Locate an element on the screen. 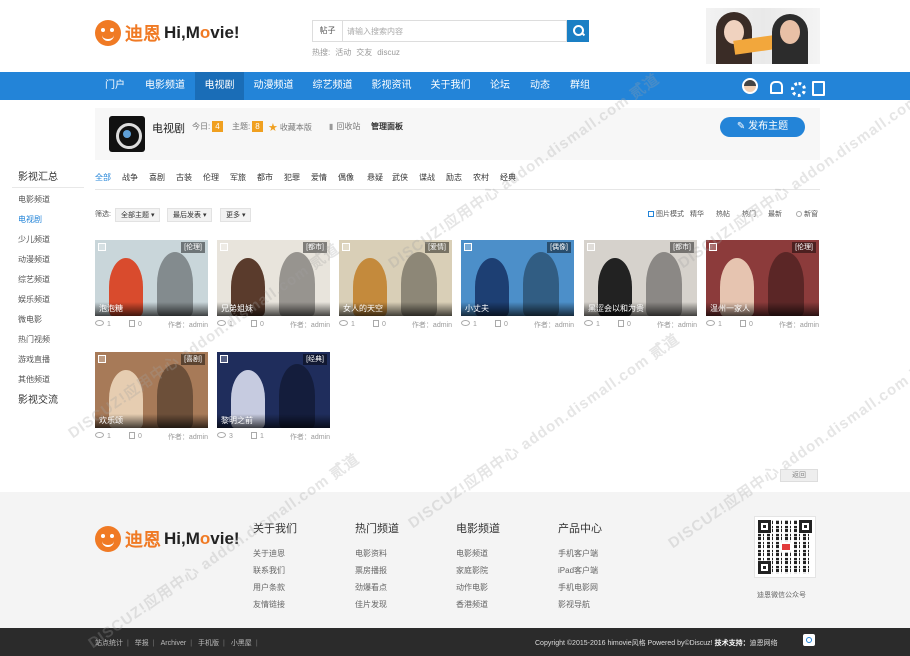 The width and height of the screenshot is (910, 656). nav-item-tv: 电视剧 is located at coordinates (219, 86).